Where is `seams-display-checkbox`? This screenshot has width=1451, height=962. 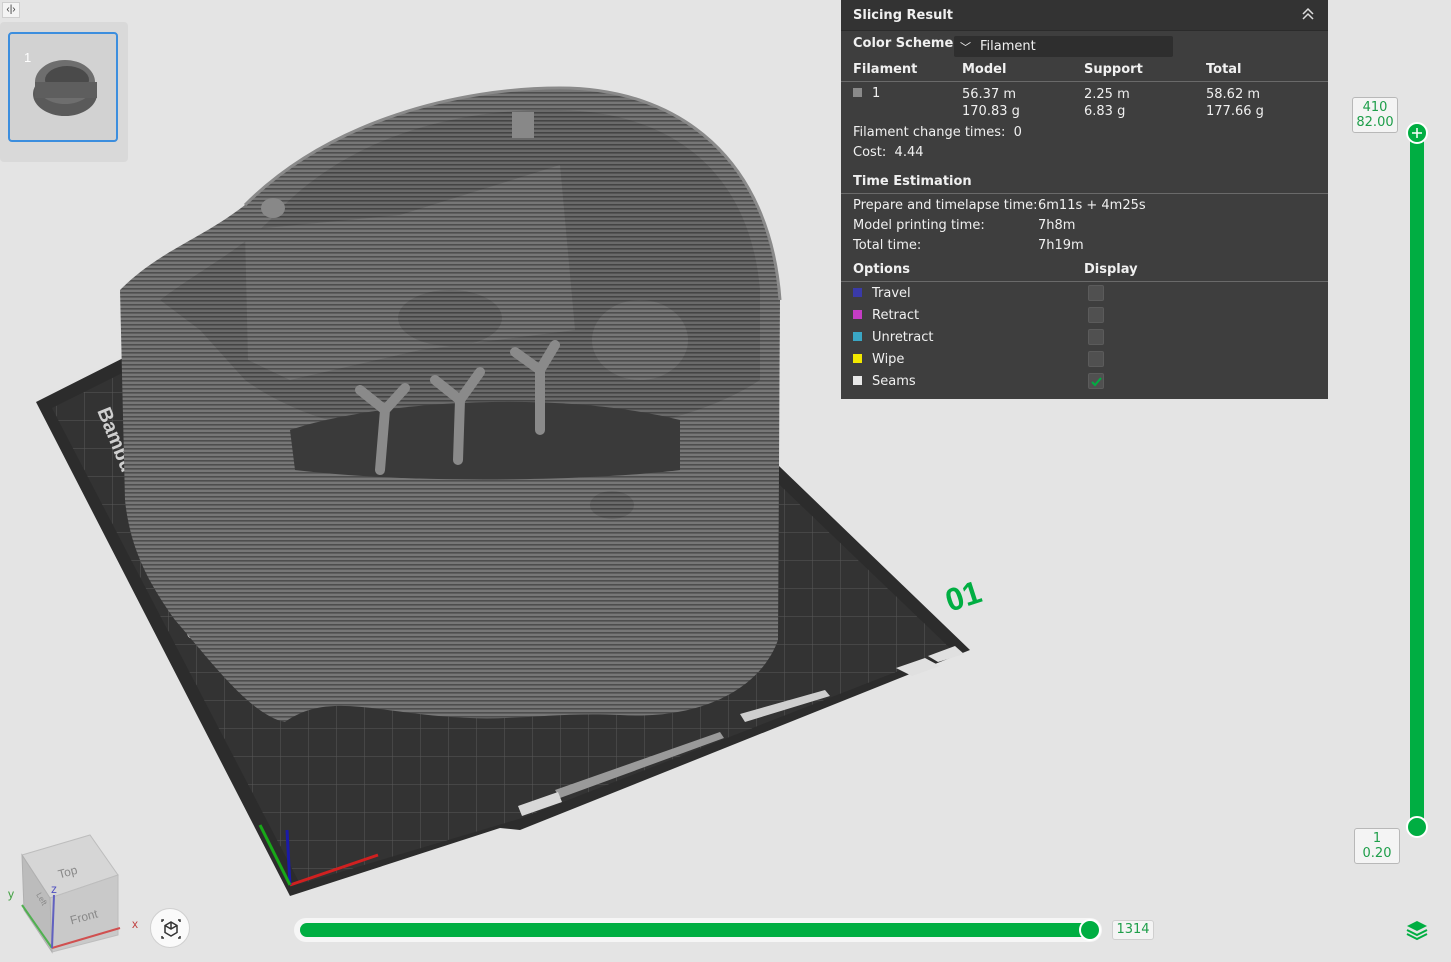
seams-display-checkbox is located at coordinates (1096, 381).